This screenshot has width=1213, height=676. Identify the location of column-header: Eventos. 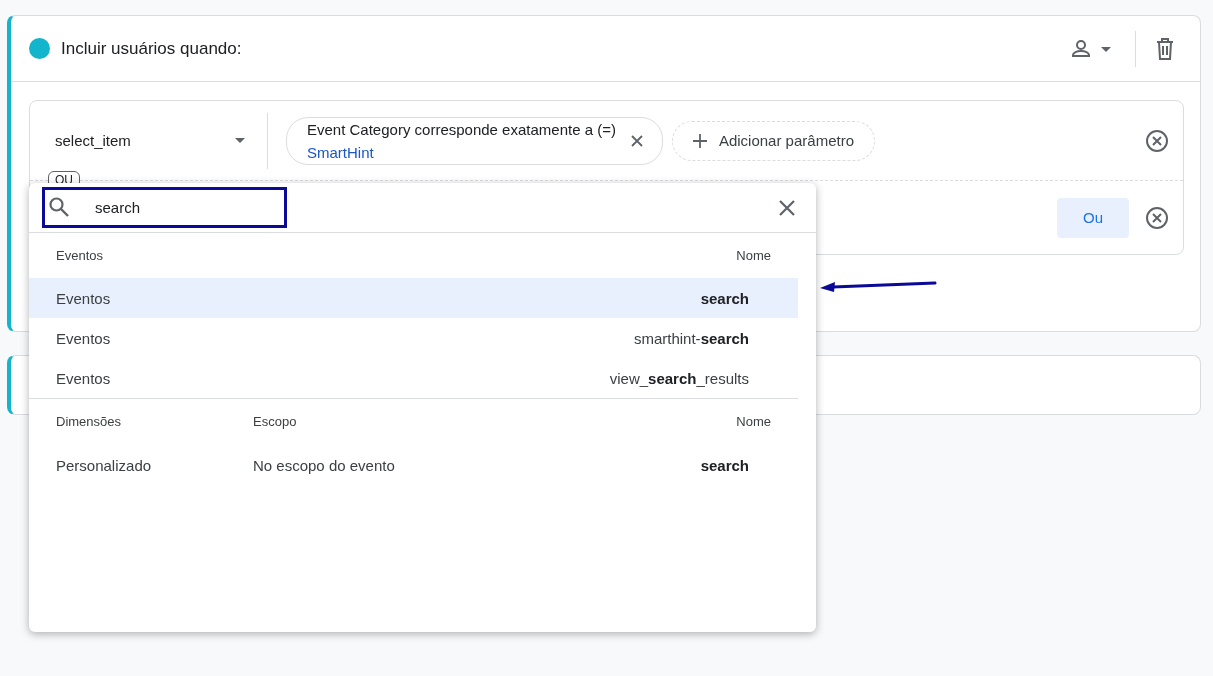
(79, 255).